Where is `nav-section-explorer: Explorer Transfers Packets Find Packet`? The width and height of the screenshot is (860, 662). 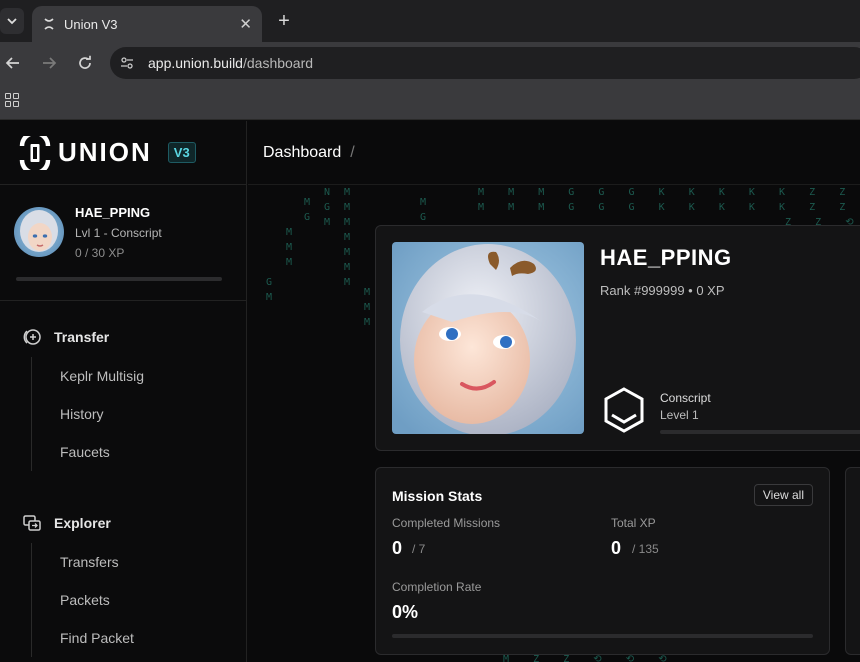
nav-section-explorer: Explorer Transfers Packets Find Packet is located at coordinates (123, 580).